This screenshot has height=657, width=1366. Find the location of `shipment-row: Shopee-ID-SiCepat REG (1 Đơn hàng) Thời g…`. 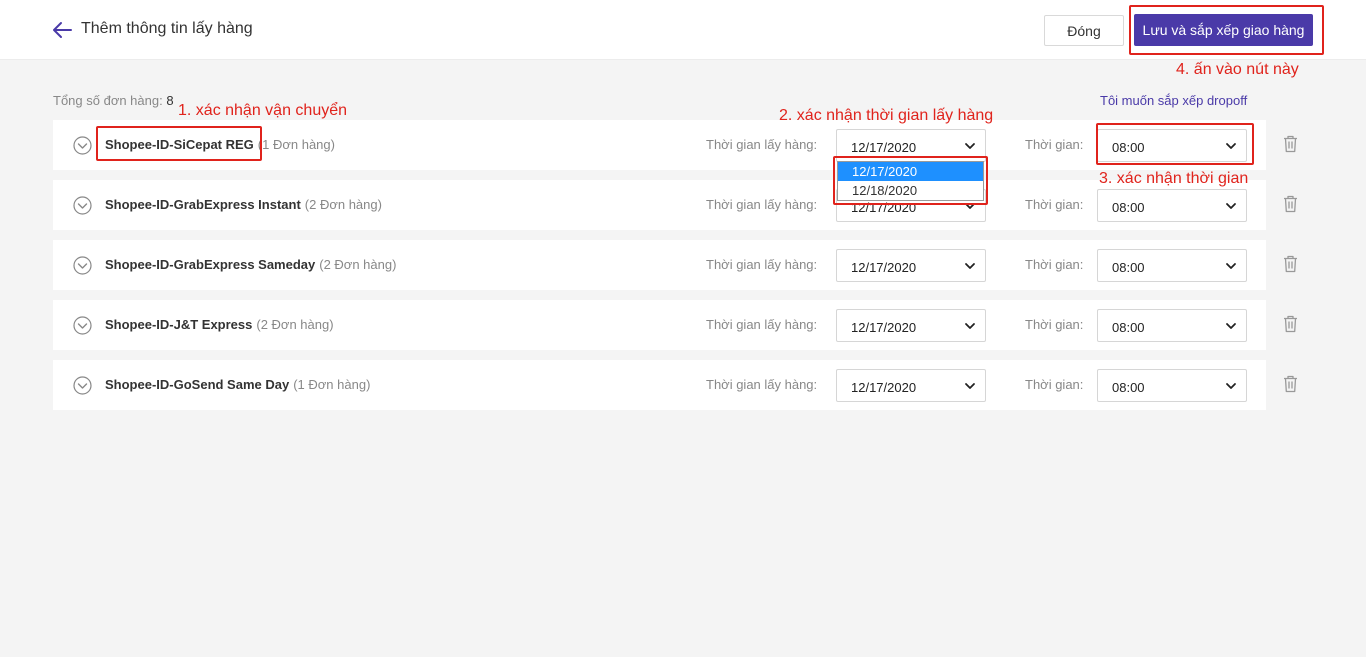

shipment-row: Shopee-ID-SiCepat REG (1 Đơn hàng) Thời g… is located at coordinates (675, 145).